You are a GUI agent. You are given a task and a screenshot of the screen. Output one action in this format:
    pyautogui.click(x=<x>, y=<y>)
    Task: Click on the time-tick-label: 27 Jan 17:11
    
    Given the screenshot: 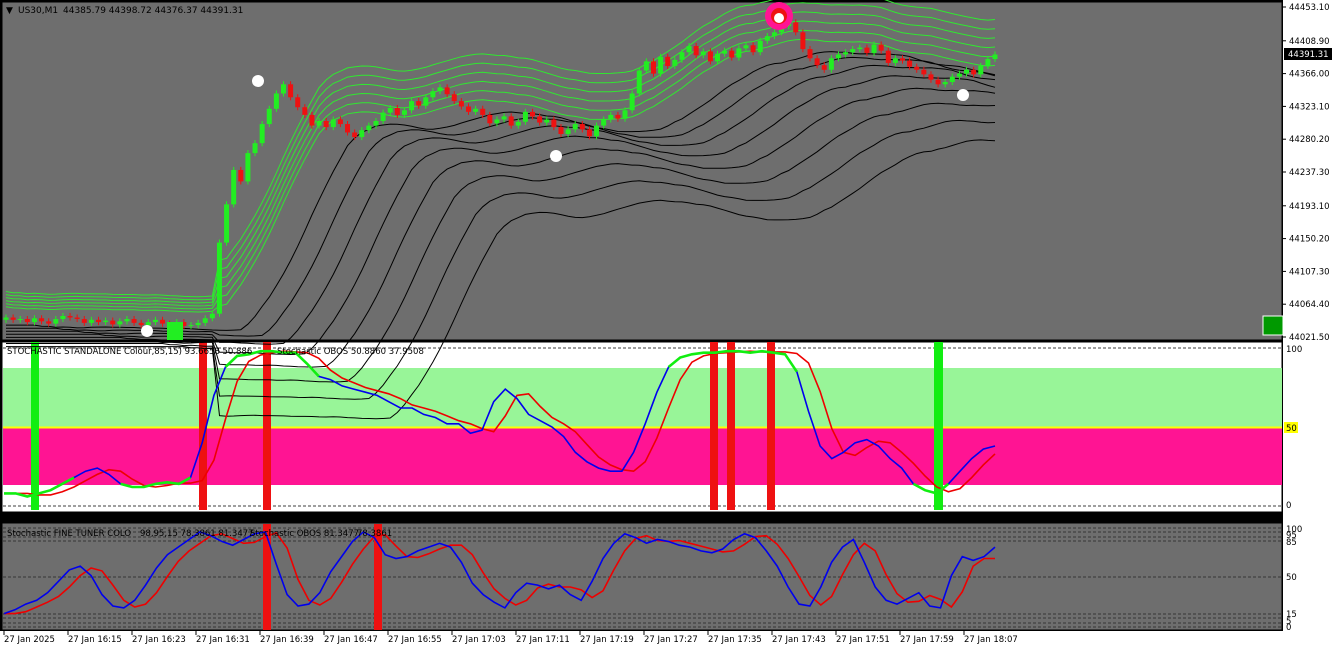 What is the action you would take?
    pyautogui.click(x=543, y=640)
    